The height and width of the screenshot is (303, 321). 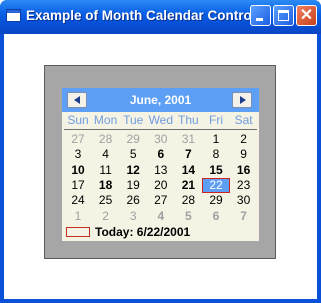 What do you see at coordinates (244, 170) in the screenshot?
I see `day-cell: 16` at bounding box center [244, 170].